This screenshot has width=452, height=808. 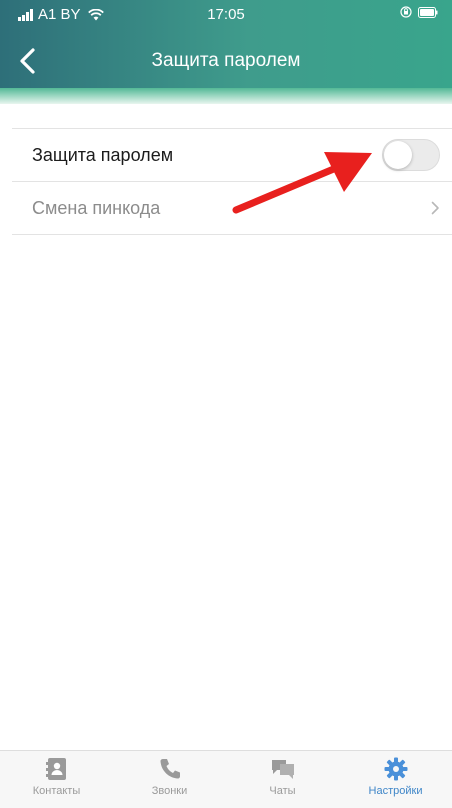 I want to click on chats-icon, so click(x=282, y=769).